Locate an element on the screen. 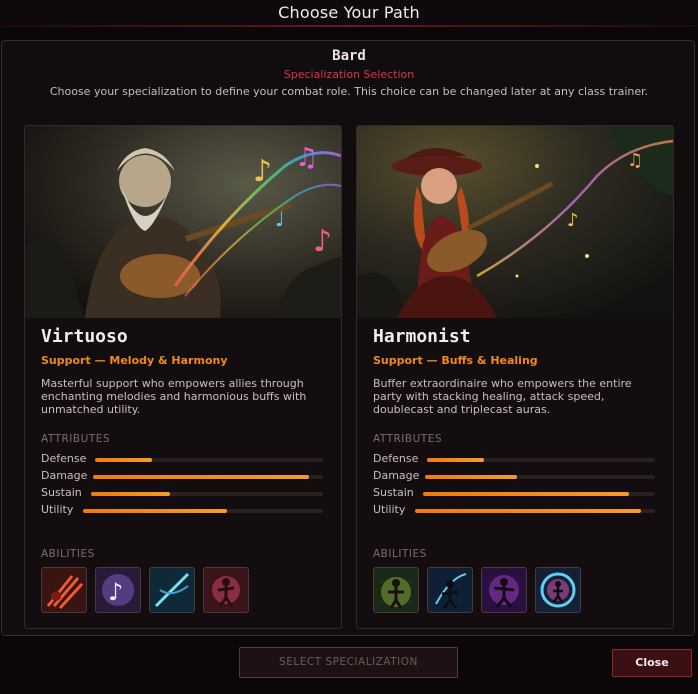 The width and height of the screenshot is (698, 694). red-dancer-ability-icon is located at coordinates (226, 590).